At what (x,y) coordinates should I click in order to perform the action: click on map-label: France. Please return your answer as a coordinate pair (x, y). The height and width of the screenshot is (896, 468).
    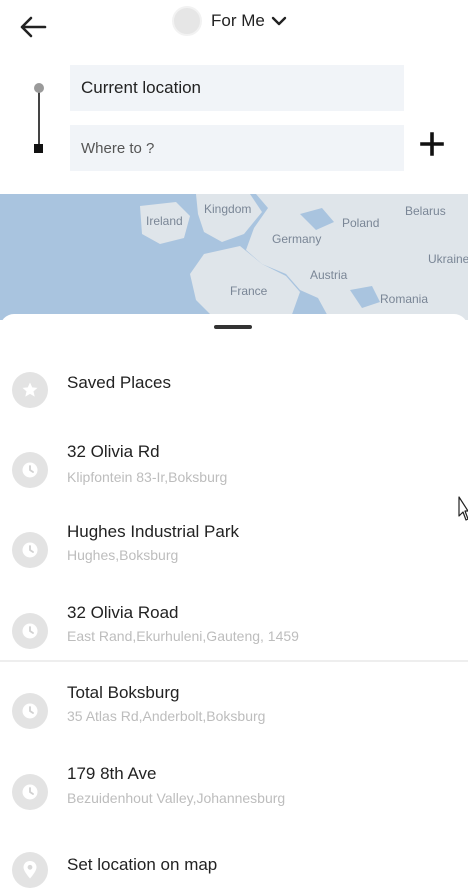
    Looking at the image, I should click on (249, 291).